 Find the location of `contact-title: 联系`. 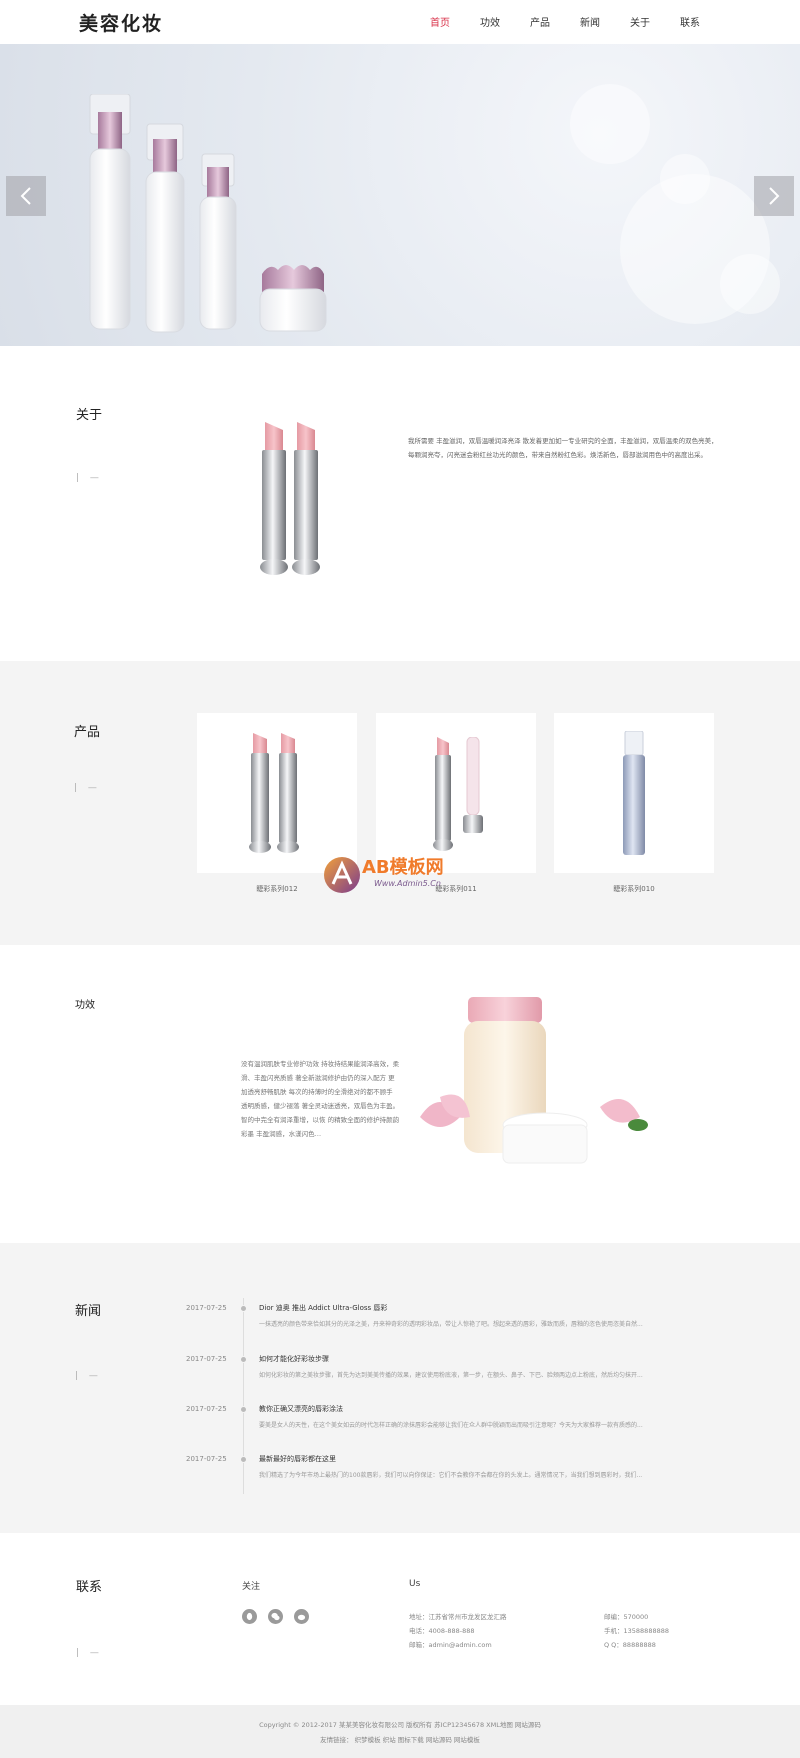

contact-title: 联系 is located at coordinates (89, 1587).